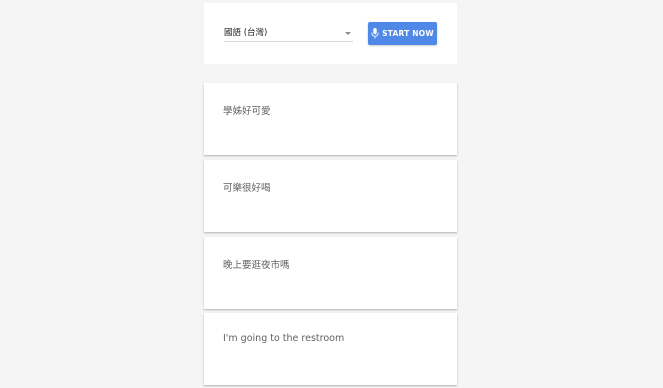  I want to click on start-now-button: START NOW, so click(402, 33).